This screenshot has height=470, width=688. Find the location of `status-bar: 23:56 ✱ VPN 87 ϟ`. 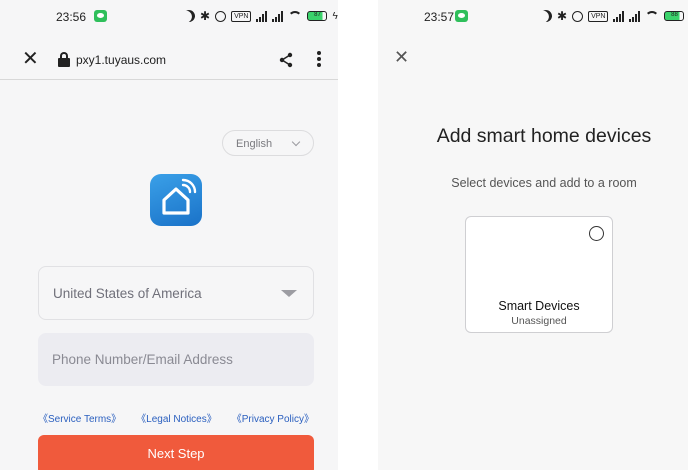

status-bar: 23:56 ✱ VPN 87 ϟ is located at coordinates (169, 20).